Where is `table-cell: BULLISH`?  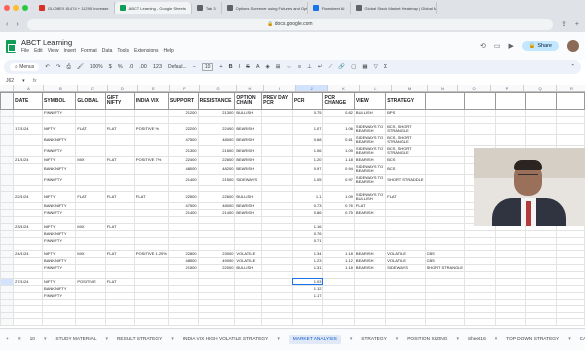
table-cell: BULLISH is located at coordinates (370, 113).